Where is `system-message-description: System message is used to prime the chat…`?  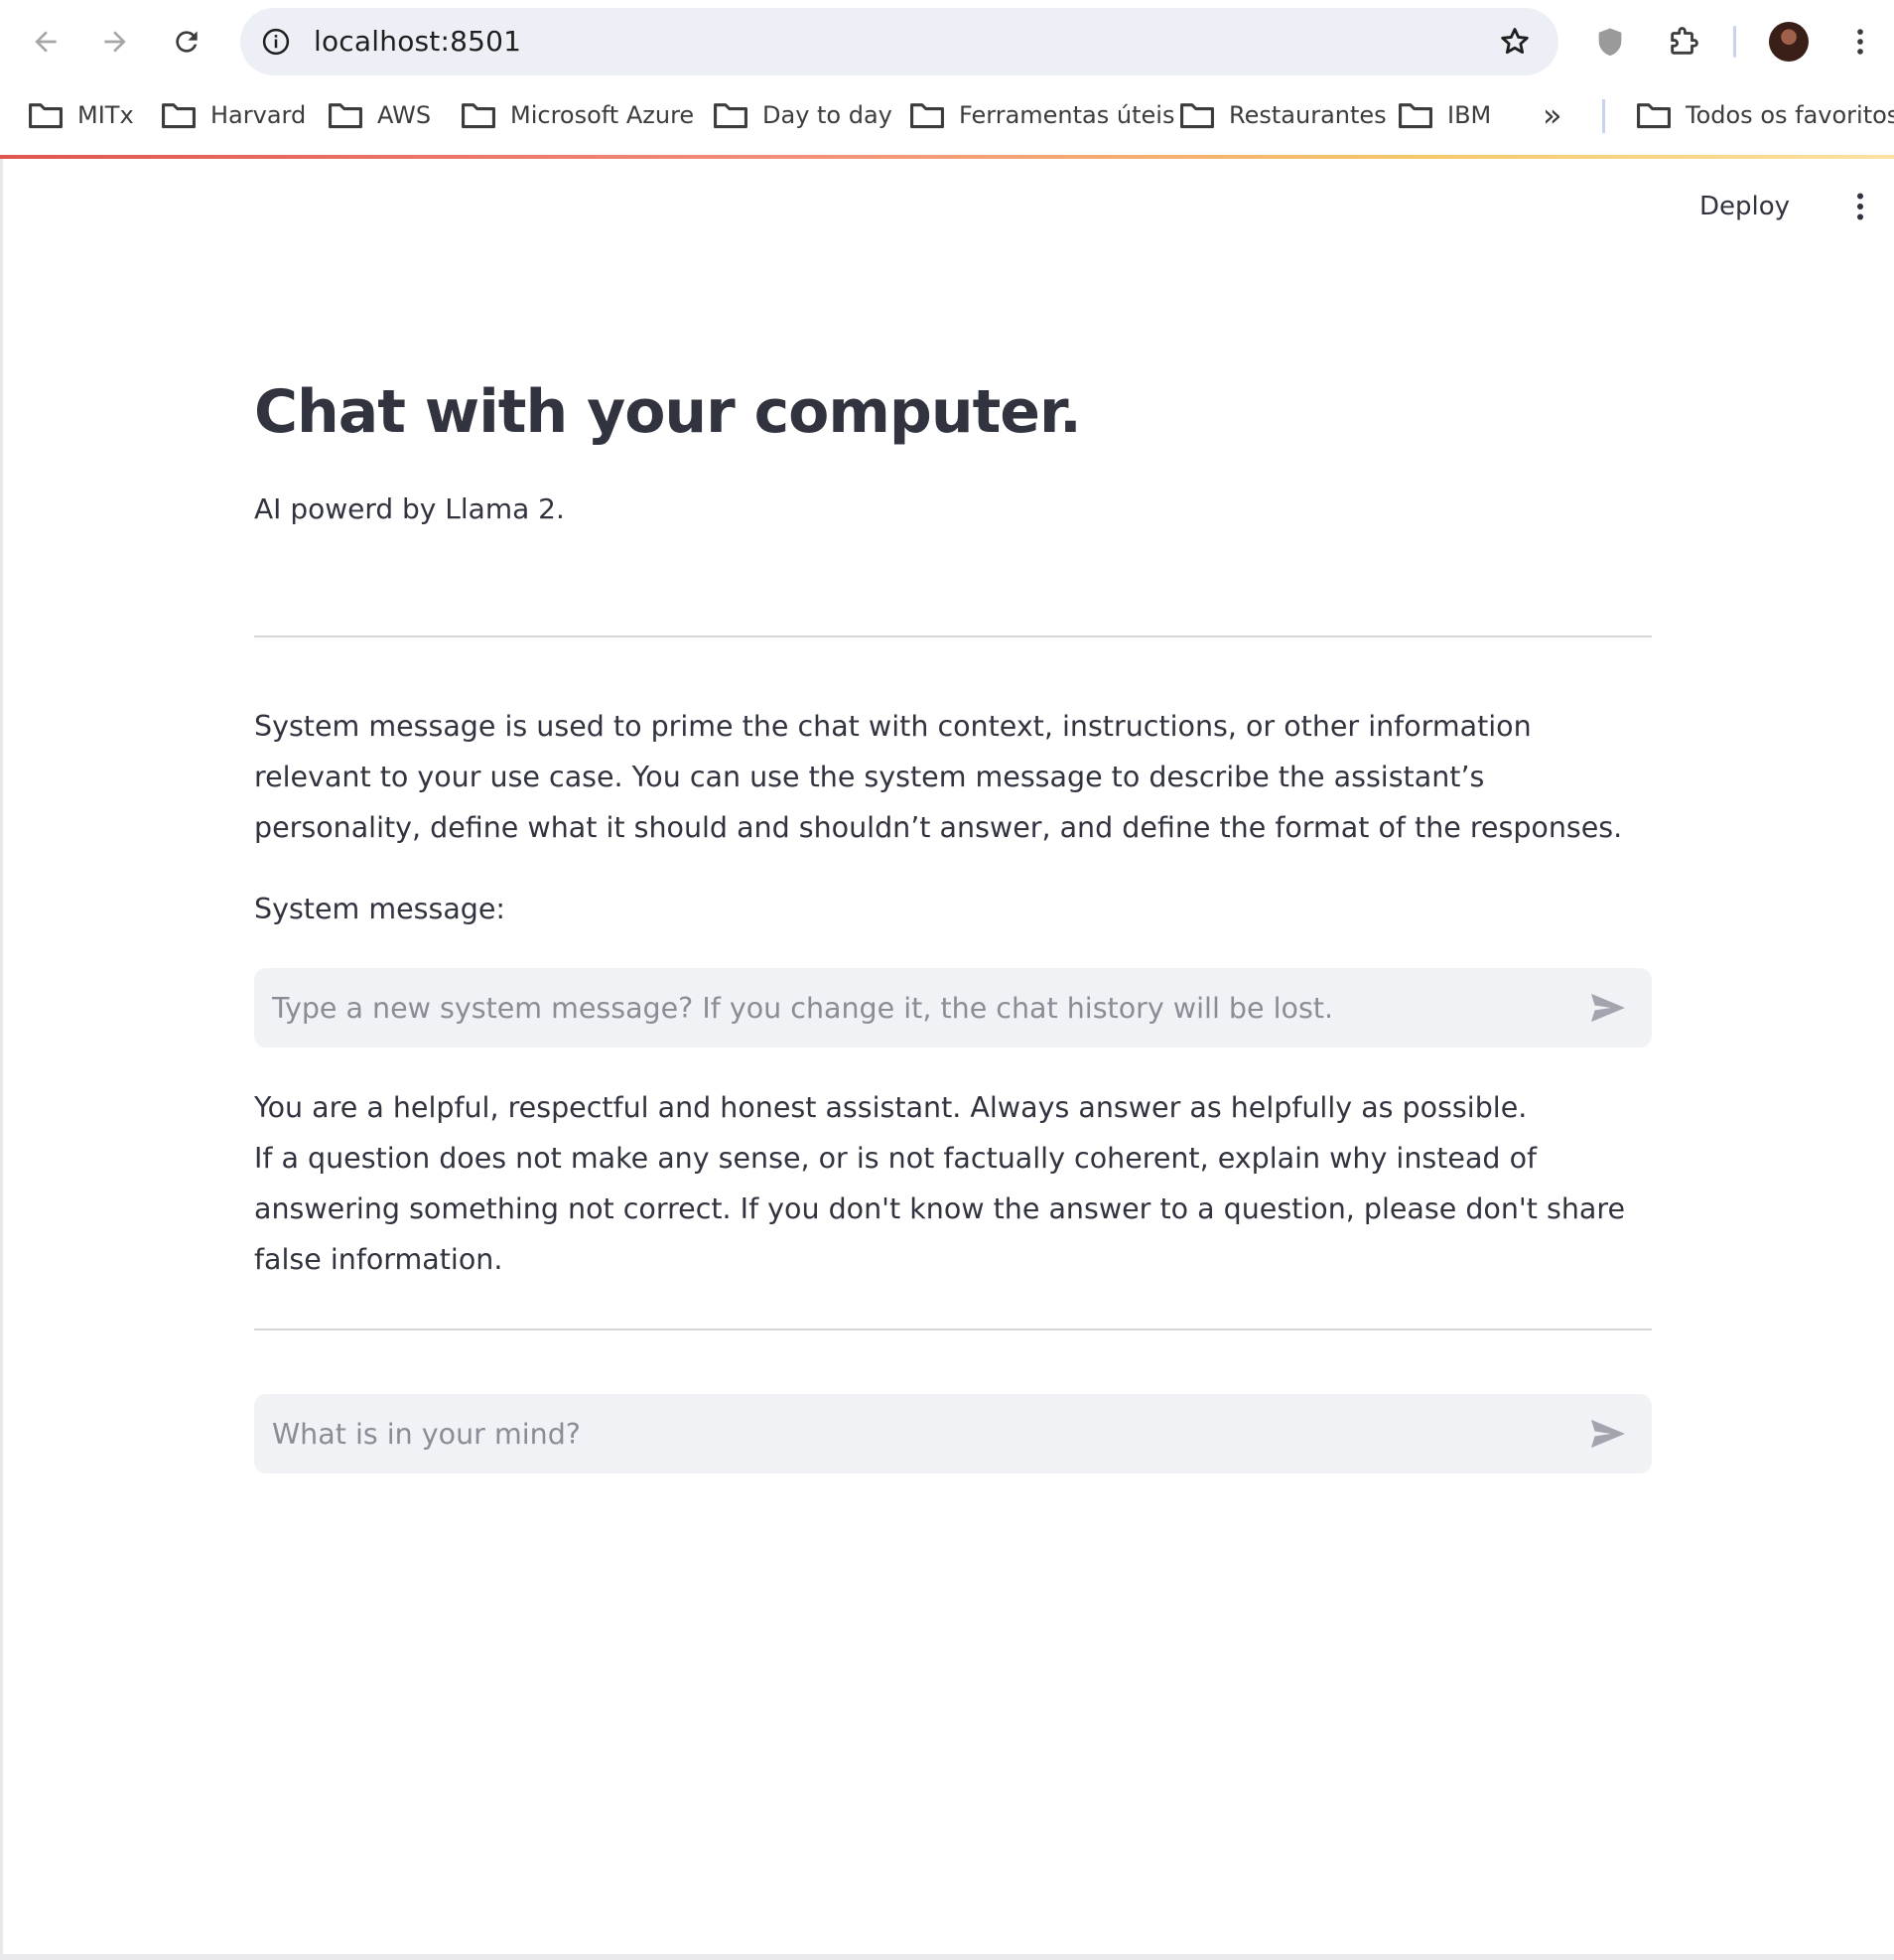
system-message-description: System message is used to prime the chat… is located at coordinates (939, 777).